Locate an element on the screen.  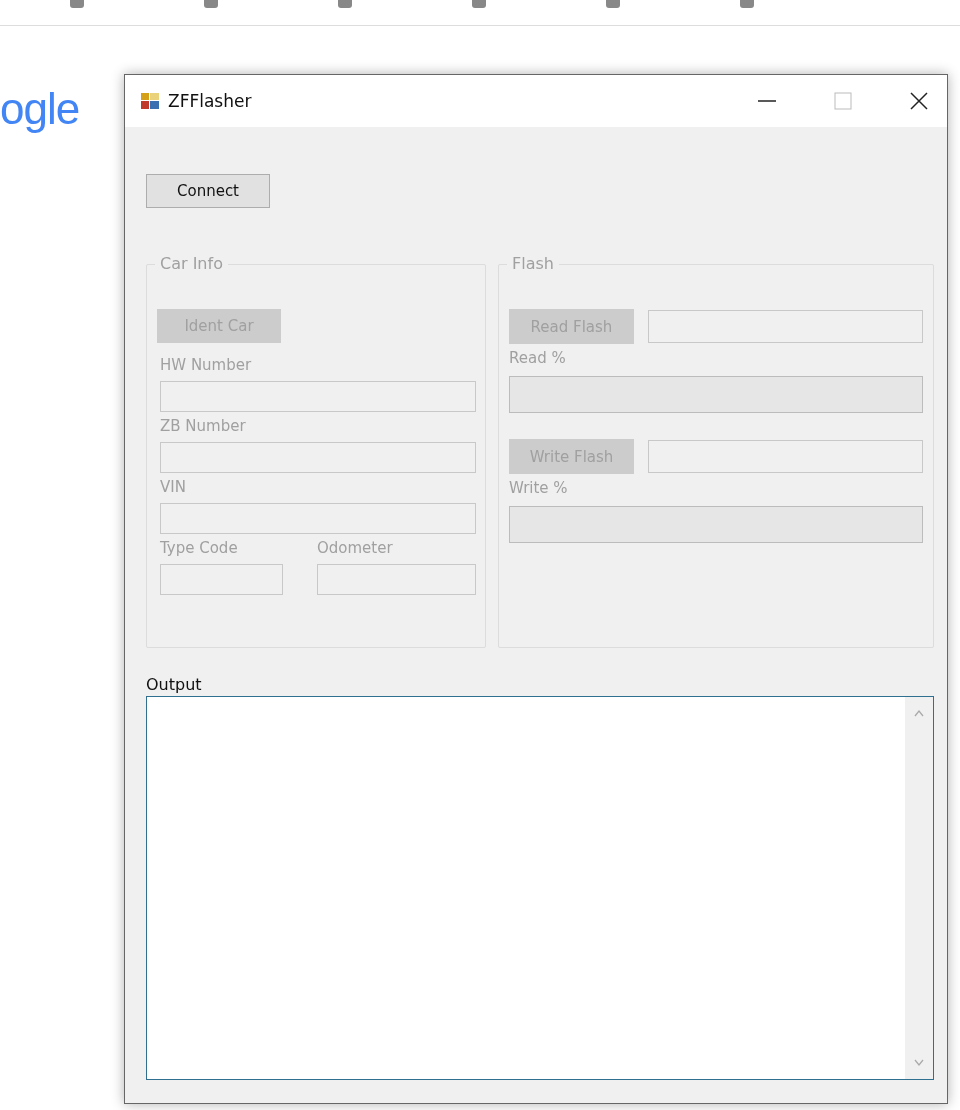
logo-text: ogle is located at coordinates (40, 109).